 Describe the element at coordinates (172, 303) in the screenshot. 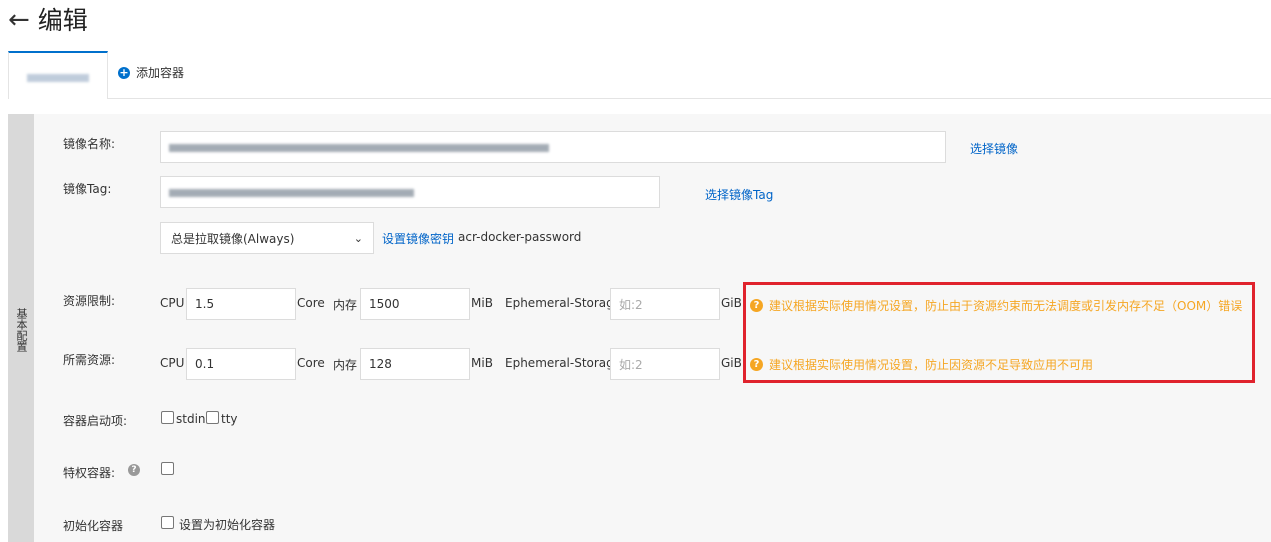

I see `limits-cpu-label: CPU` at that location.